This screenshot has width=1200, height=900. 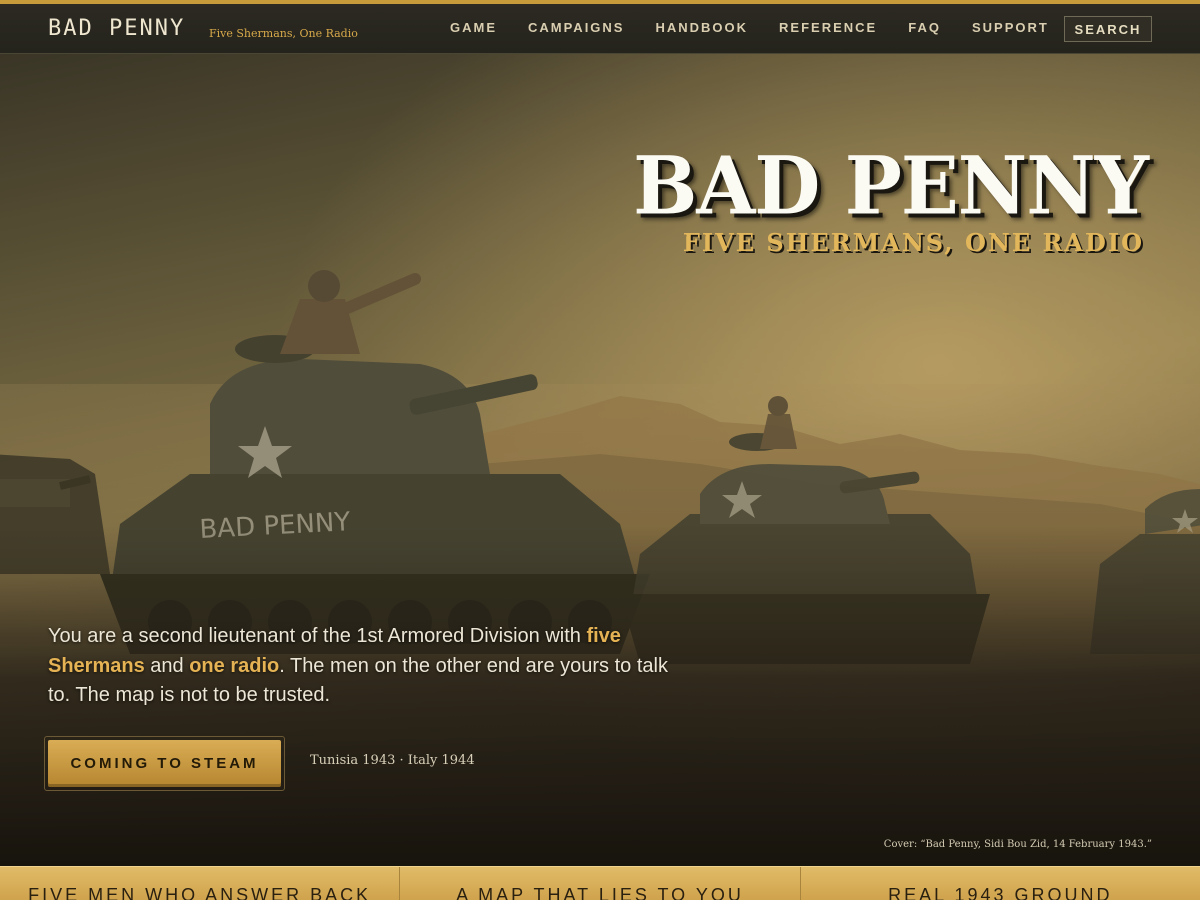 What do you see at coordinates (283, 33) in the screenshot?
I see `site-tagline: Five Shermans, One Radio` at bounding box center [283, 33].